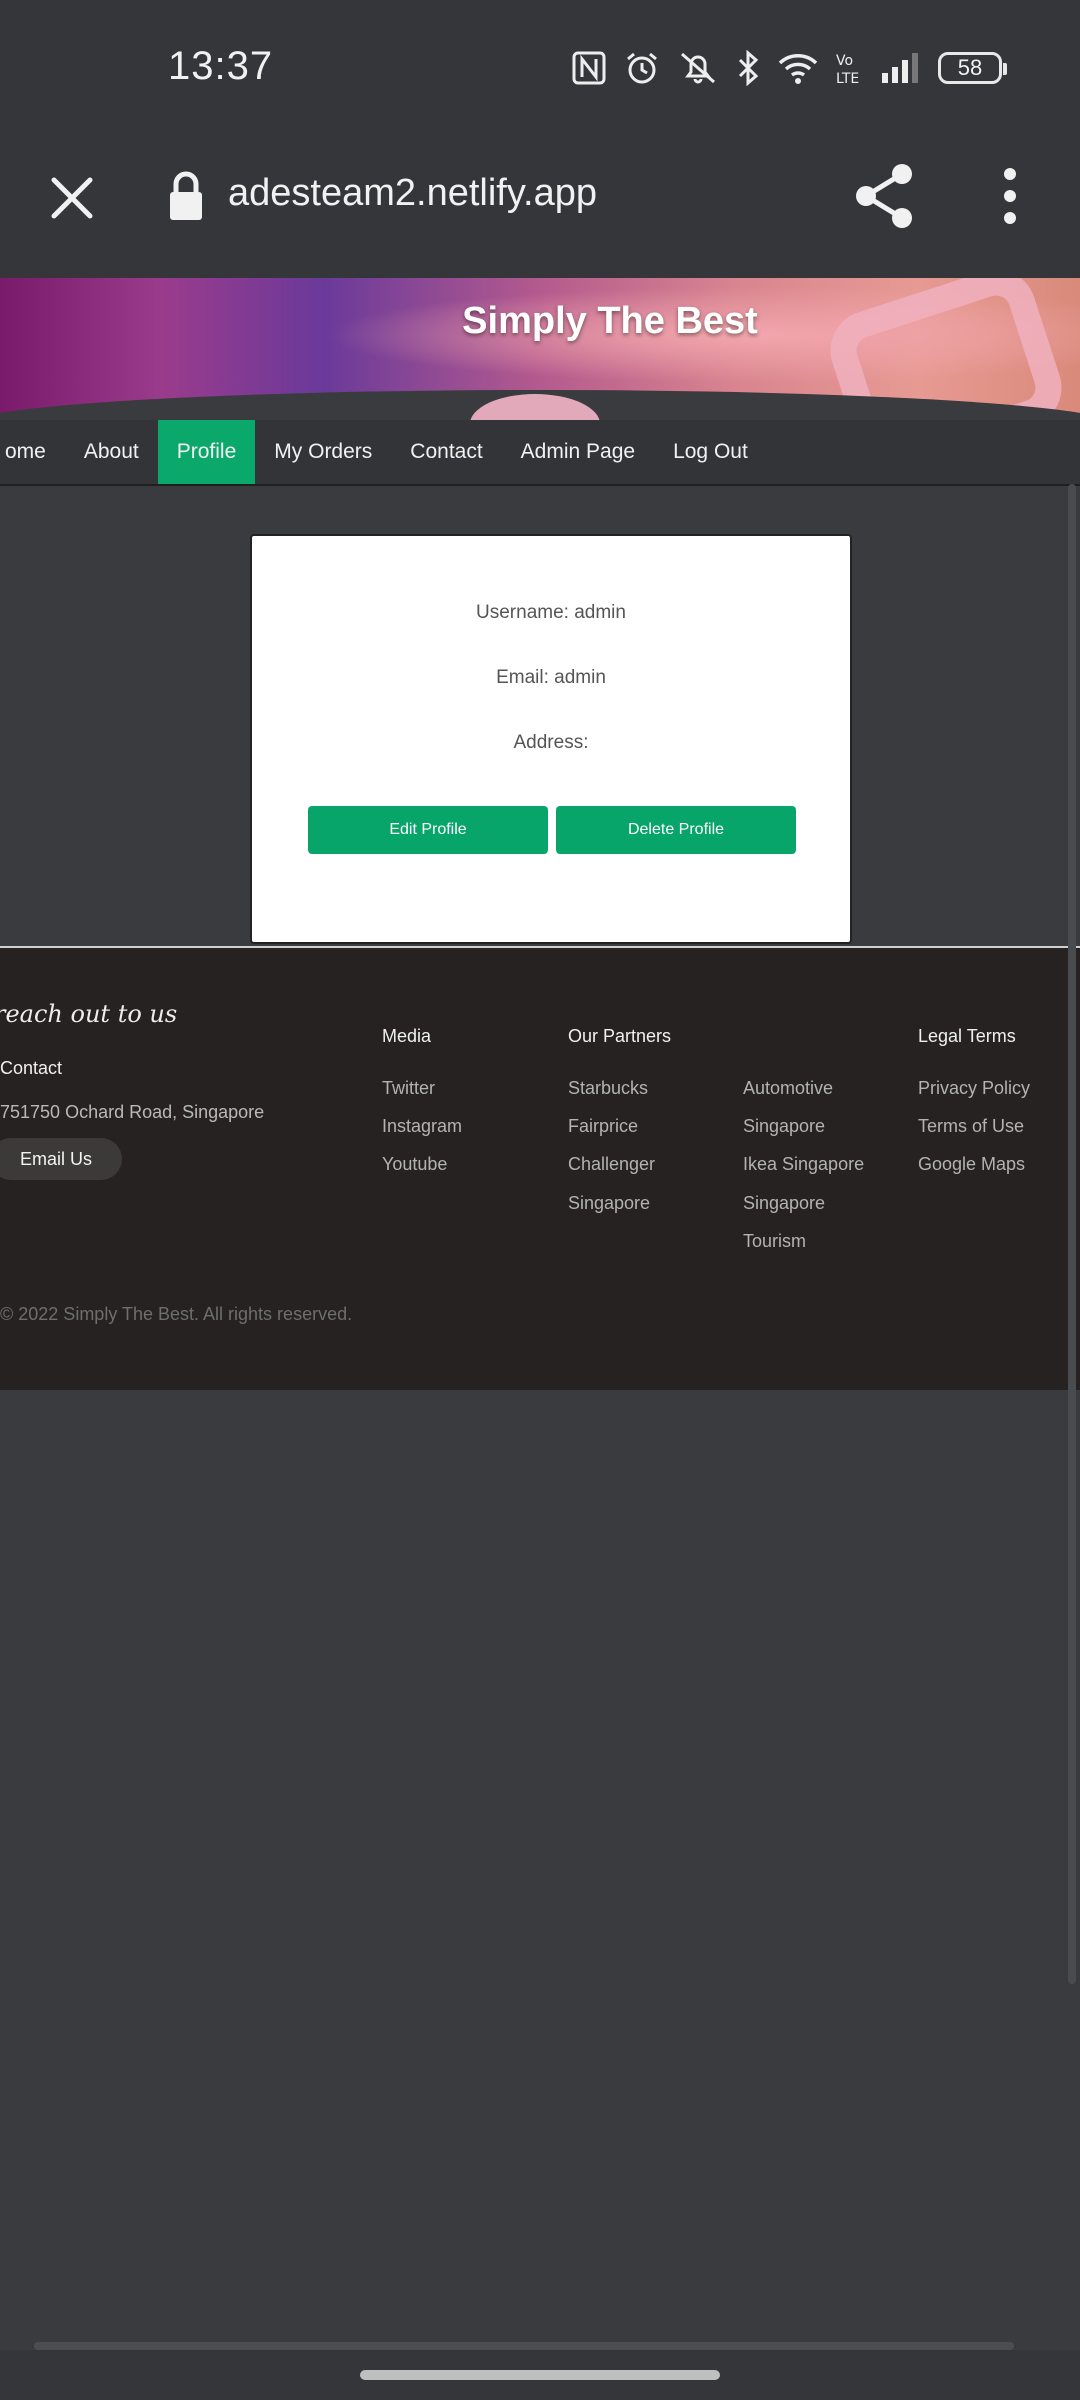  Describe the element at coordinates (186, 198) in the screenshot. I see `lock-icon` at that location.